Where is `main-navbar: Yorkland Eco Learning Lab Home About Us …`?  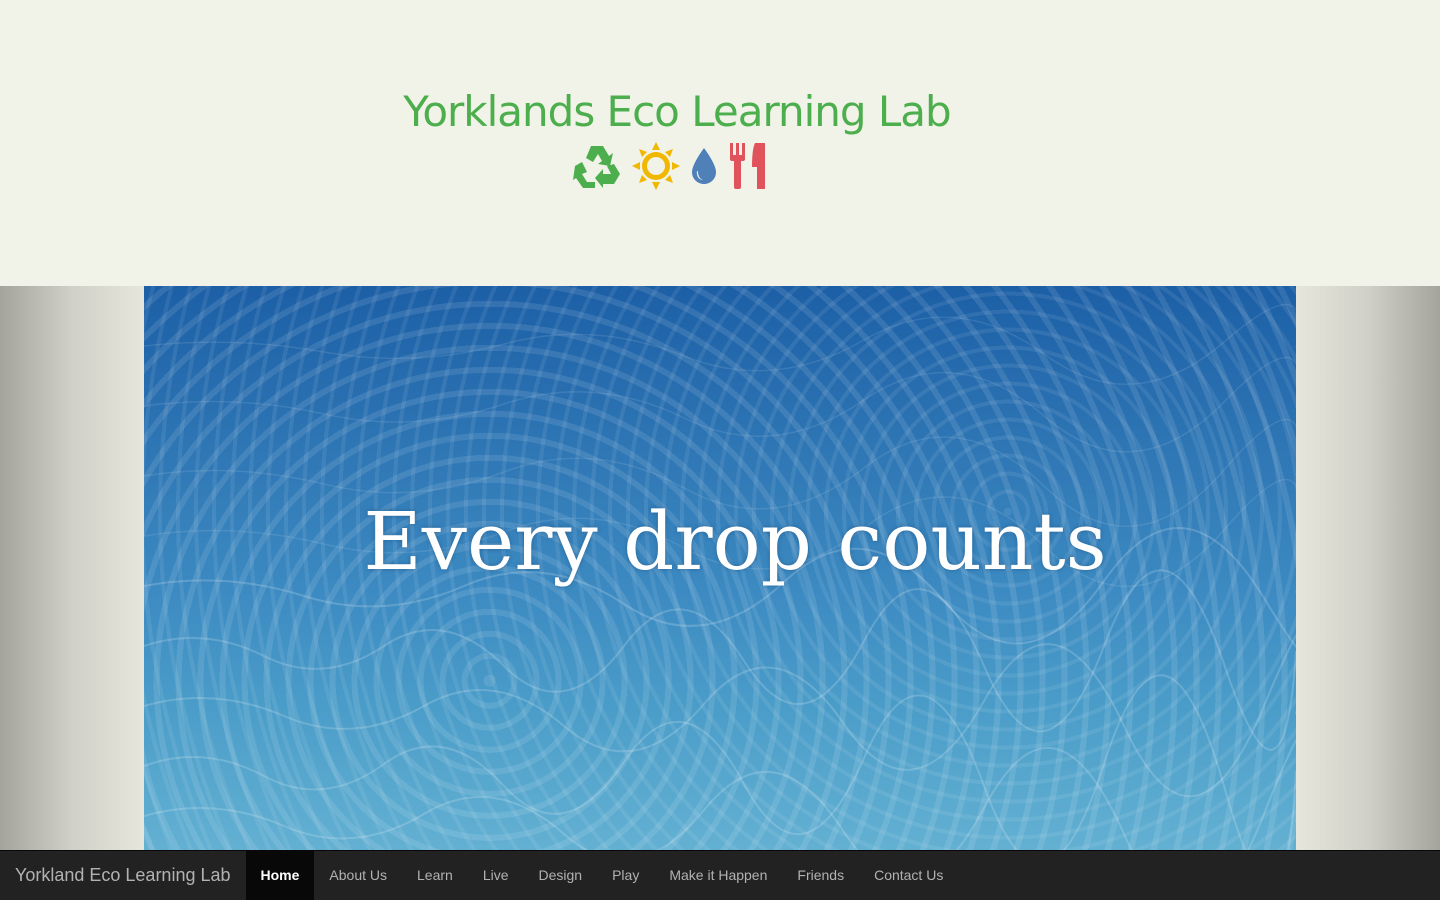 main-navbar: Yorkland Eco Learning Lab Home About Us … is located at coordinates (720, 875).